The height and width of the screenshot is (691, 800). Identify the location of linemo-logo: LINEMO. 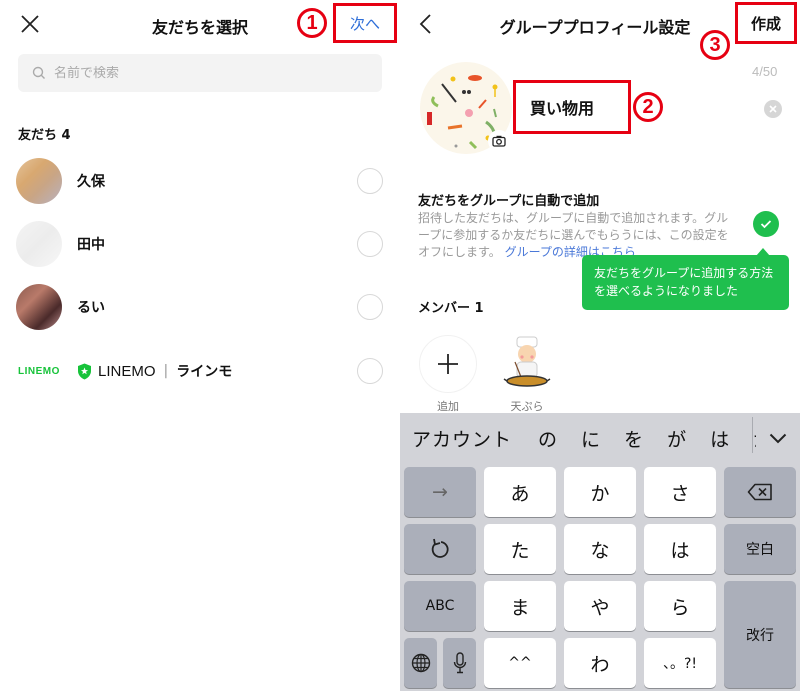
(39, 371).